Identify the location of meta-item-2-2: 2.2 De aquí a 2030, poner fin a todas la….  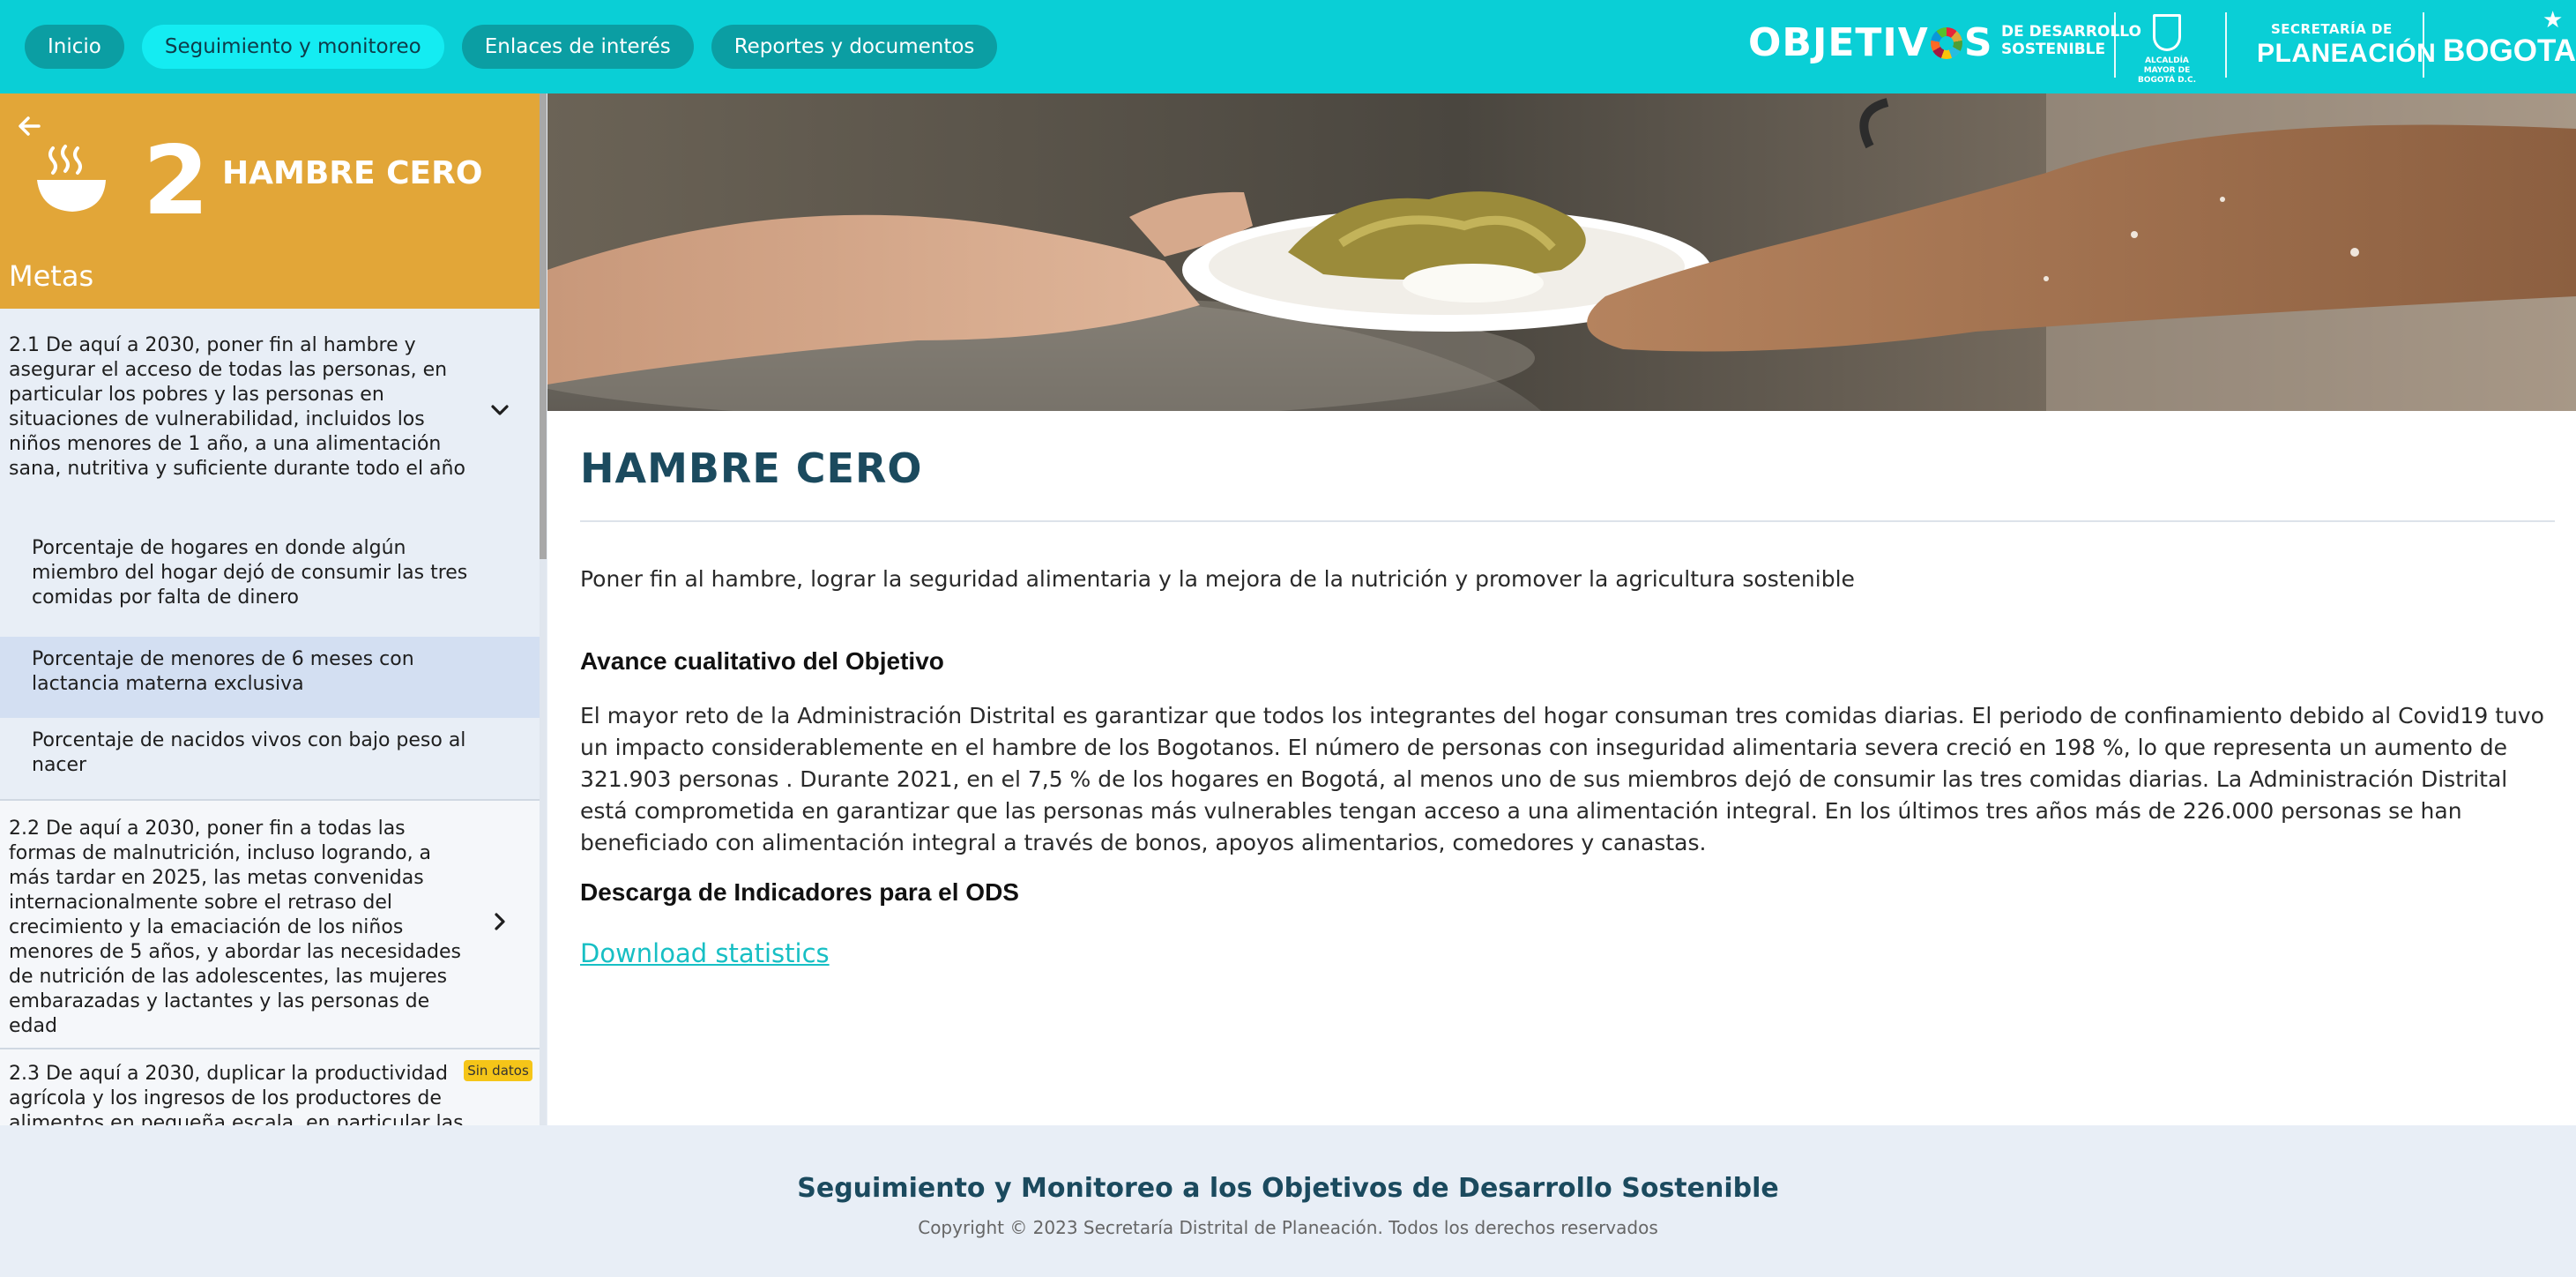
(270, 924).